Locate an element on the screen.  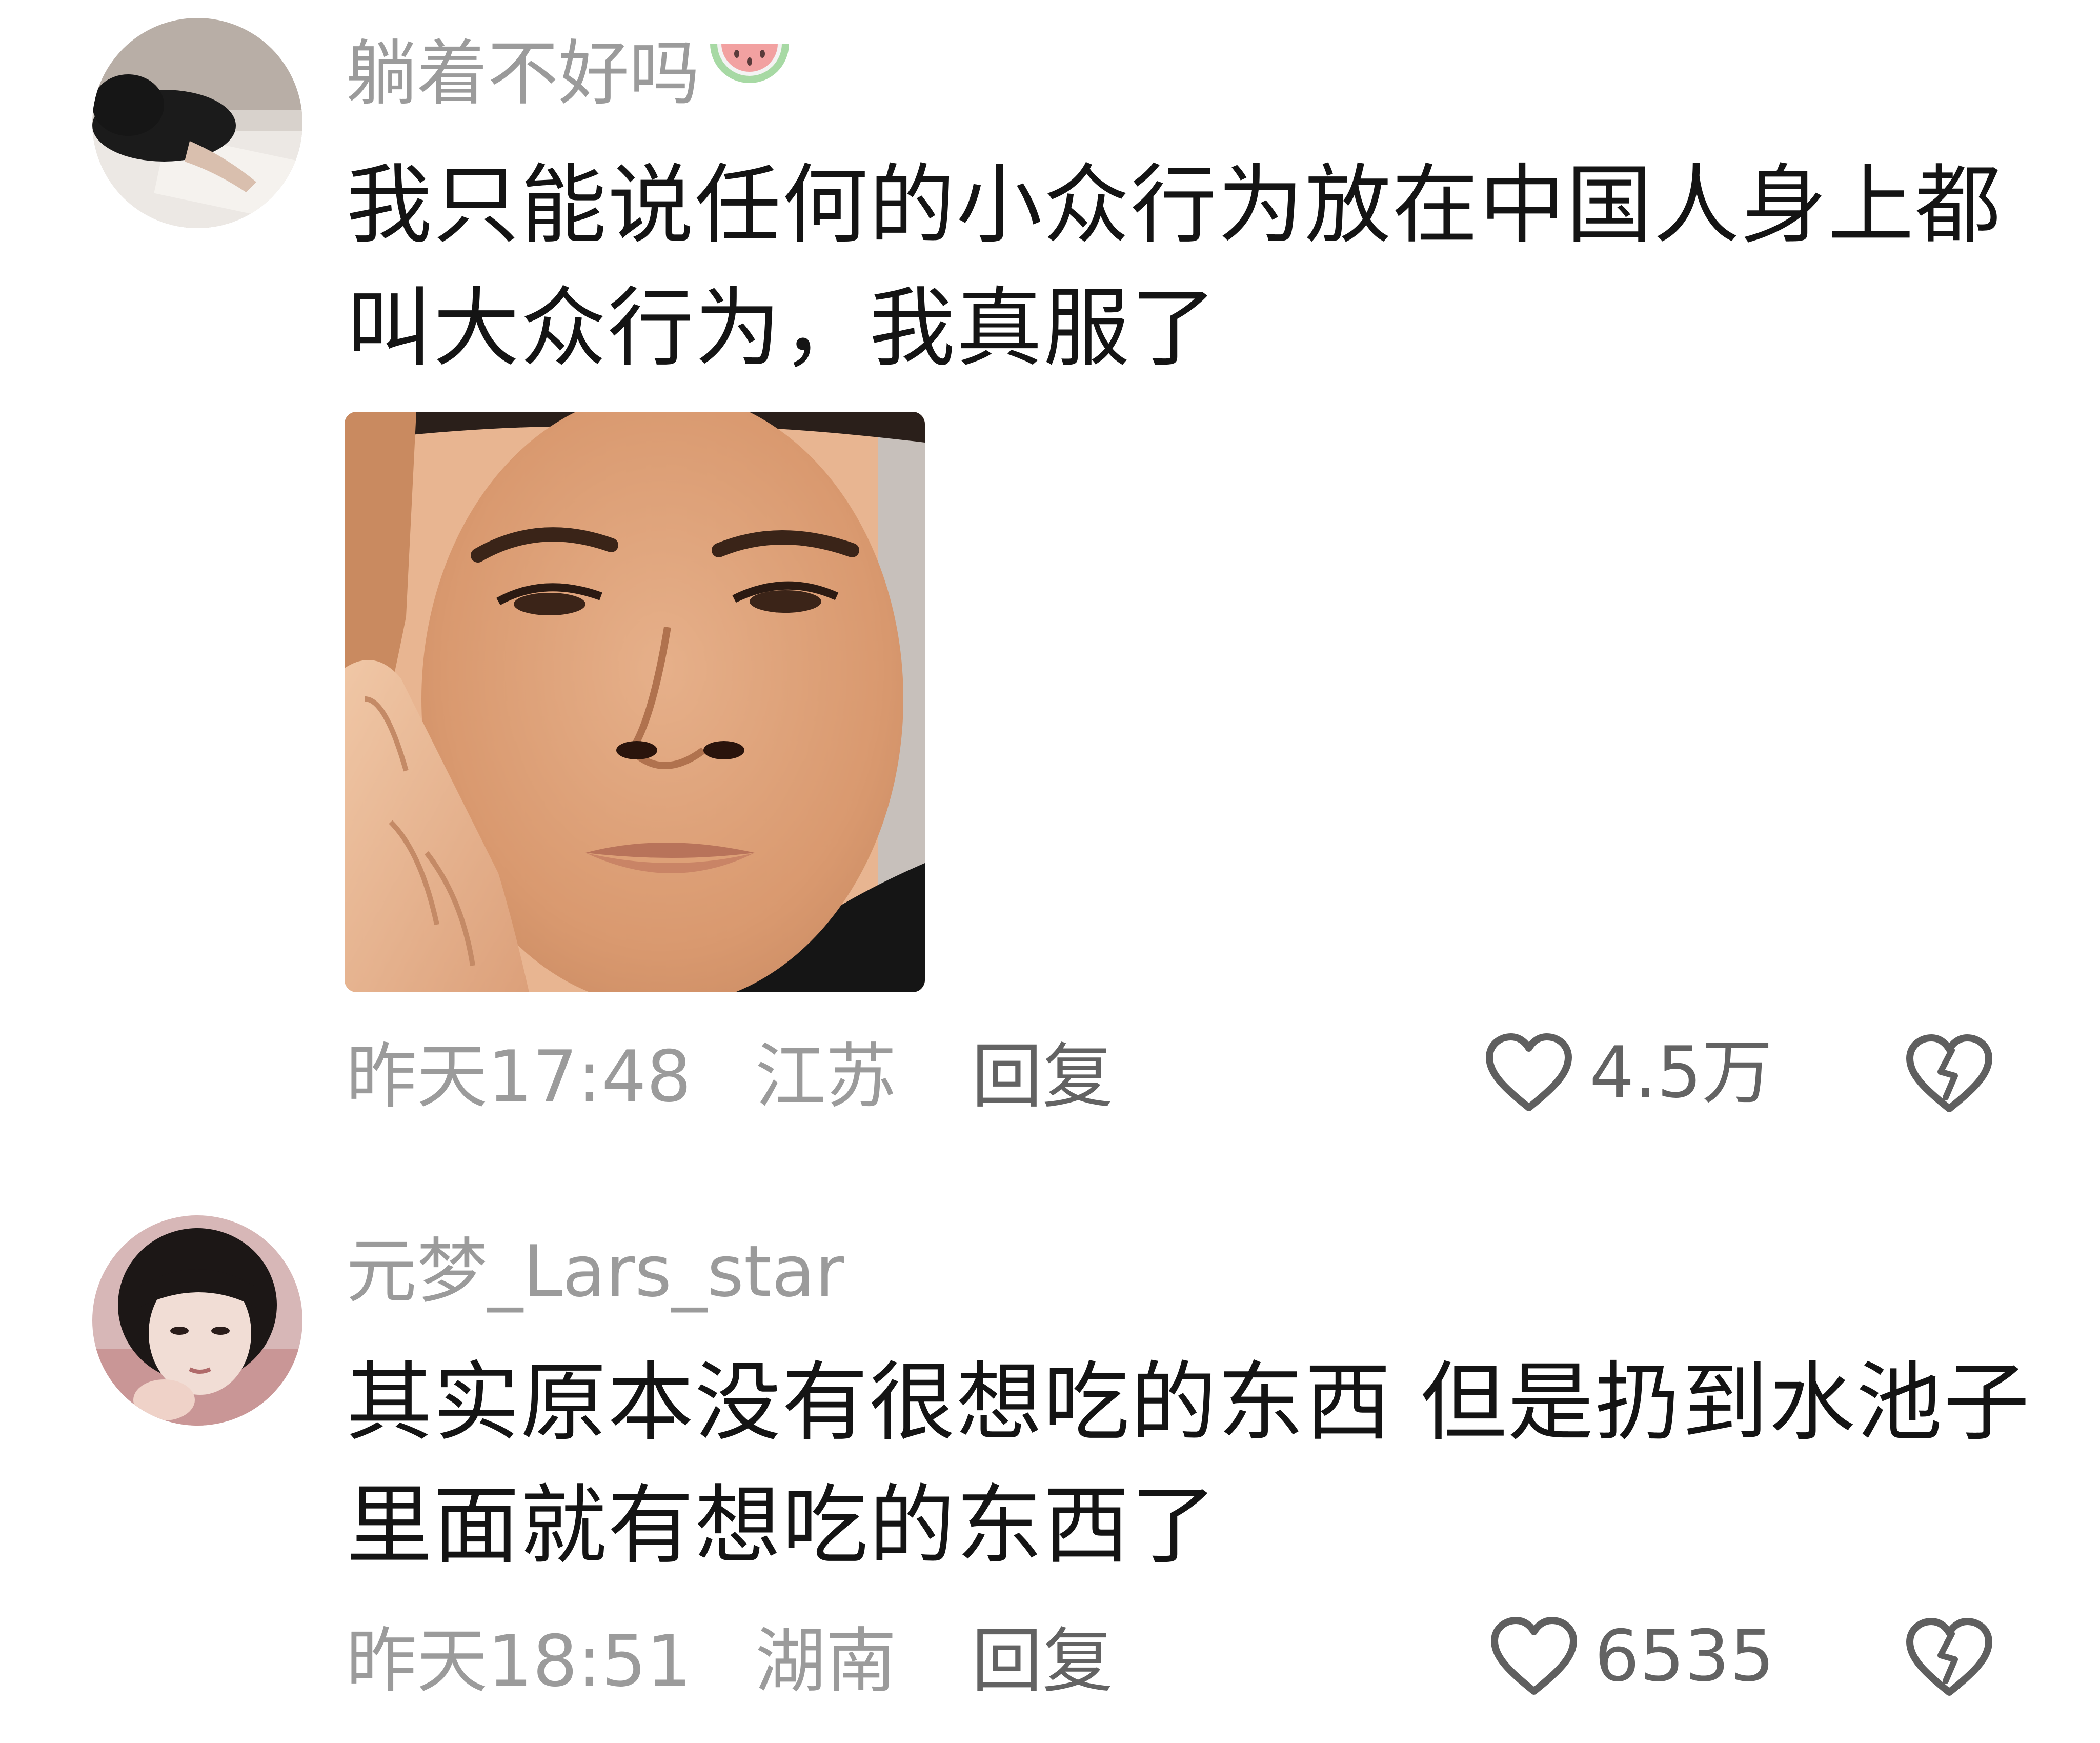
like-button: 6535 is located at coordinates (1631, 1656).